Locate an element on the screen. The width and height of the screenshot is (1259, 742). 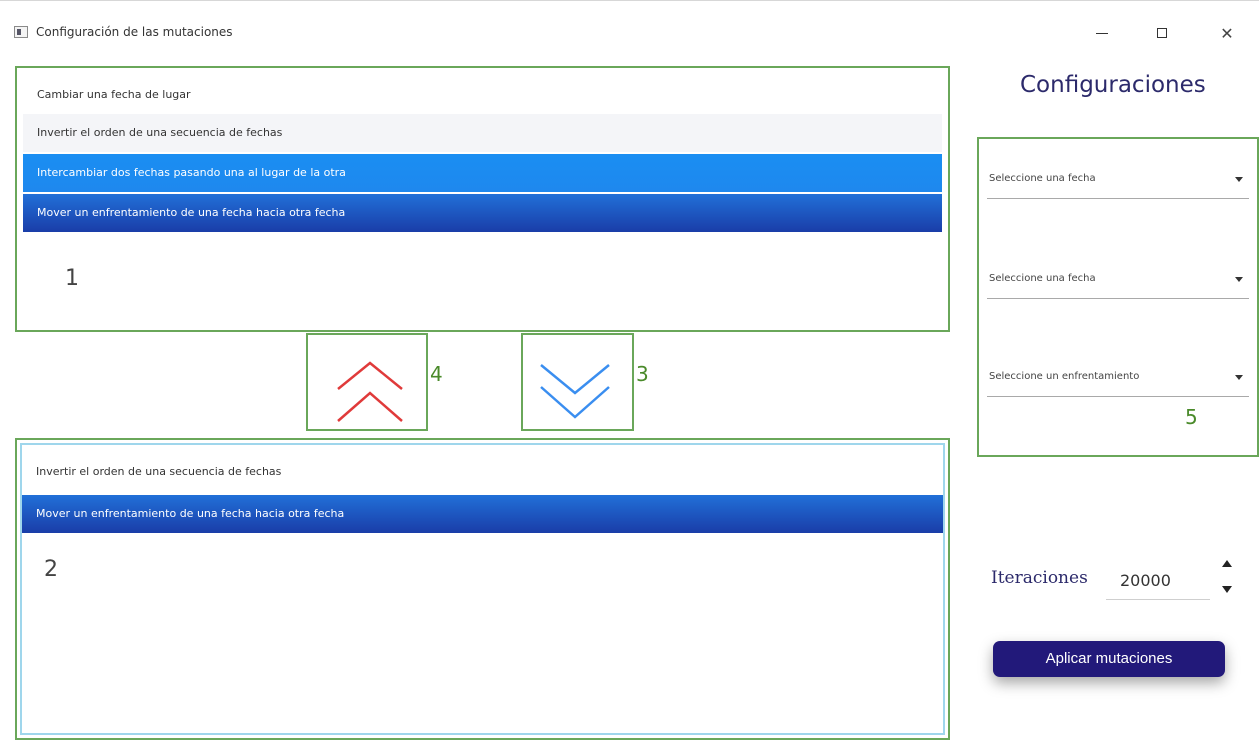
match-select: Seleccione un enfrentamiento is located at coordinates (1118, 377).